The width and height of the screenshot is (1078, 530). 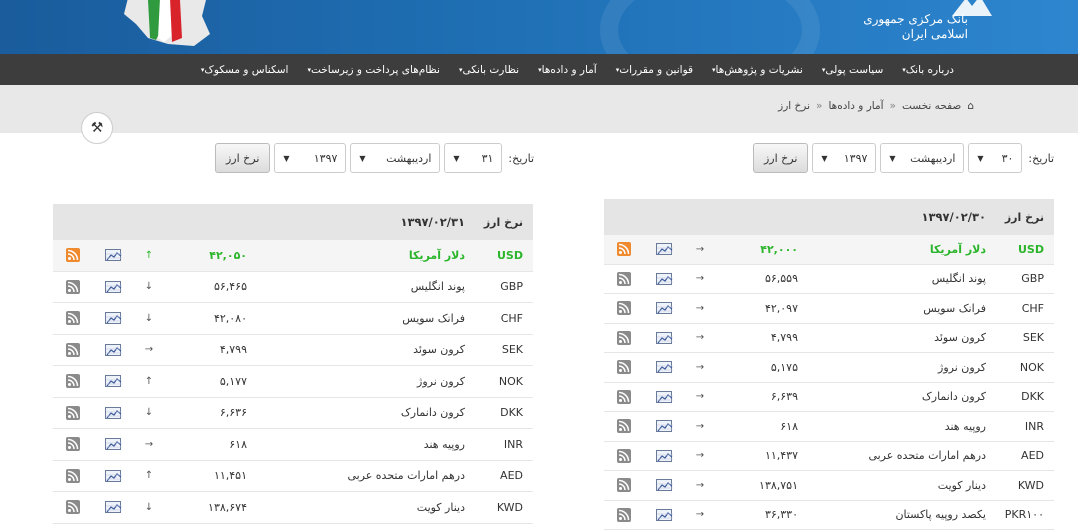 I want to click on nav-item: نشریات و پژوهش‌ها▾, so click(x=756, y=70).